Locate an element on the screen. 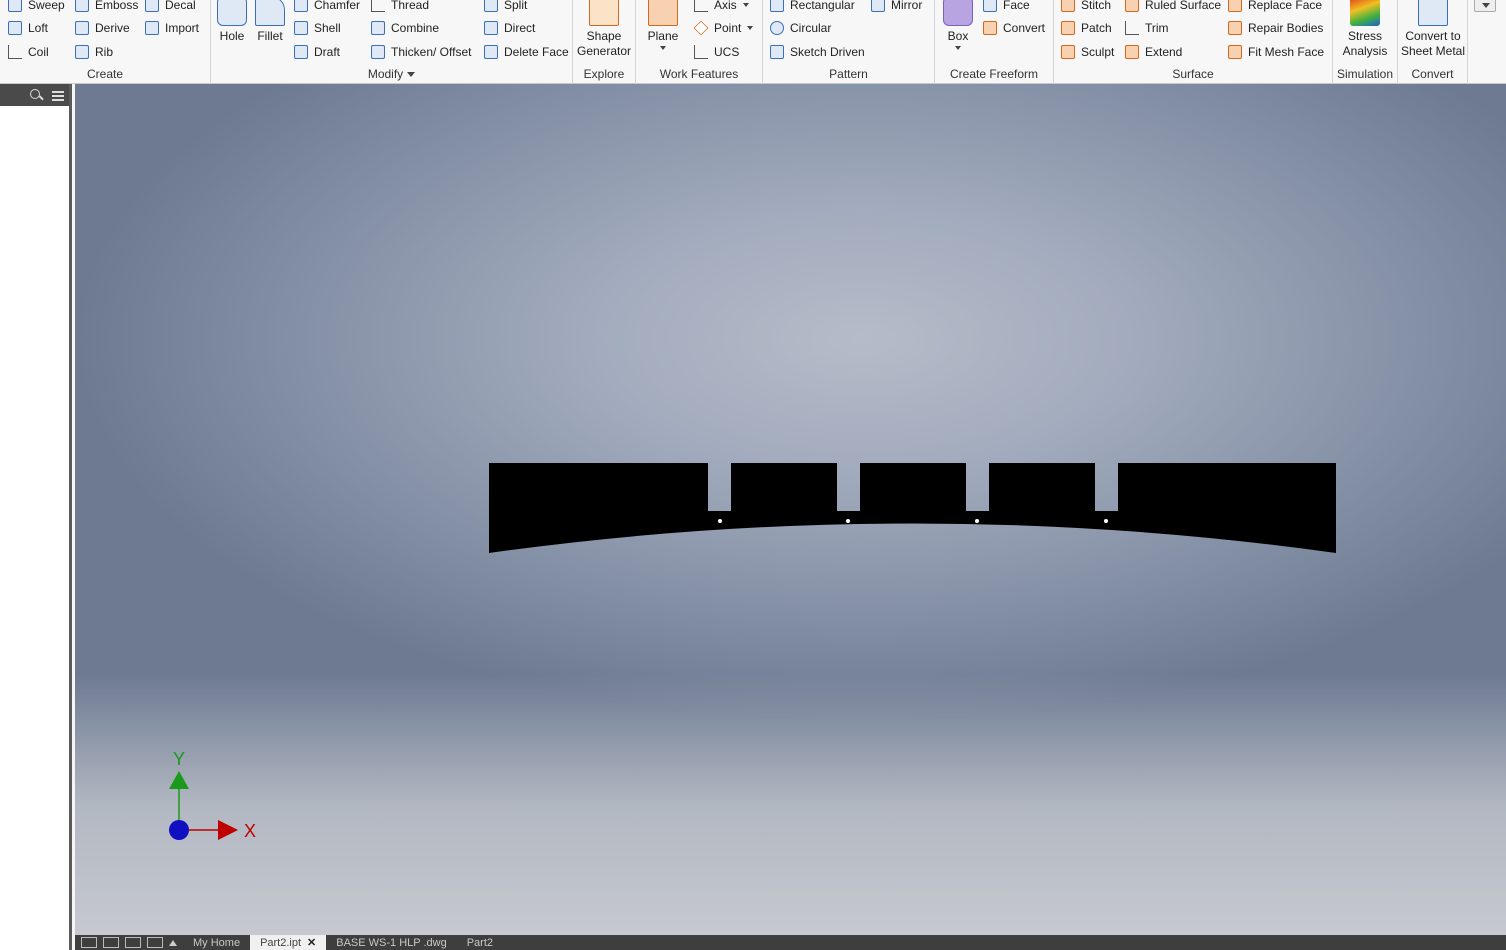  part-model is located at coordinates (912, 508).